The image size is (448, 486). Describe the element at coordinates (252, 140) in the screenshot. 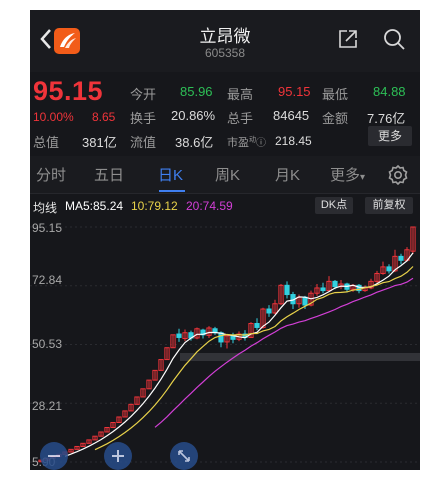

I see `pe-sup: 动` at that location.